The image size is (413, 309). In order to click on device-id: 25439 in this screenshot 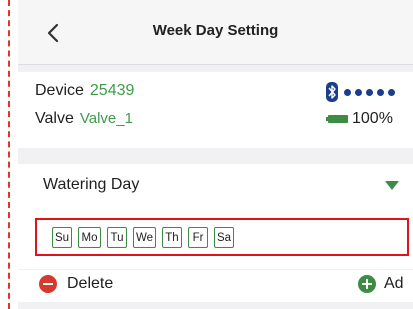, I will do `click(112, 90)`.